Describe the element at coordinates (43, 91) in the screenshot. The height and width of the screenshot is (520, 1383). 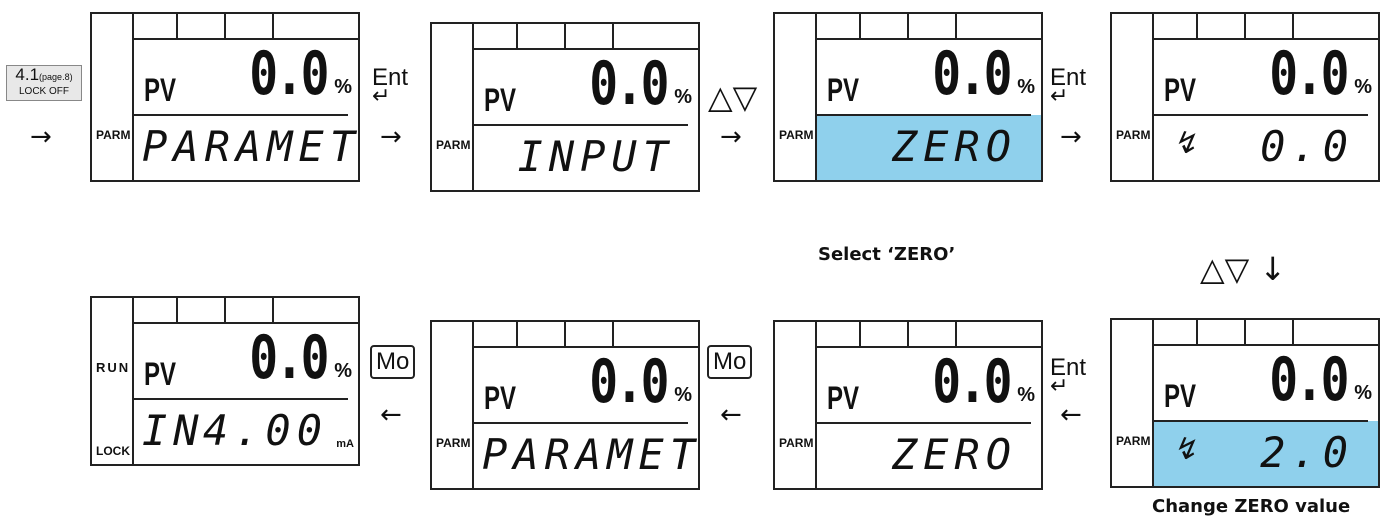
I see `reference-state: LOCK OFF` at that location.